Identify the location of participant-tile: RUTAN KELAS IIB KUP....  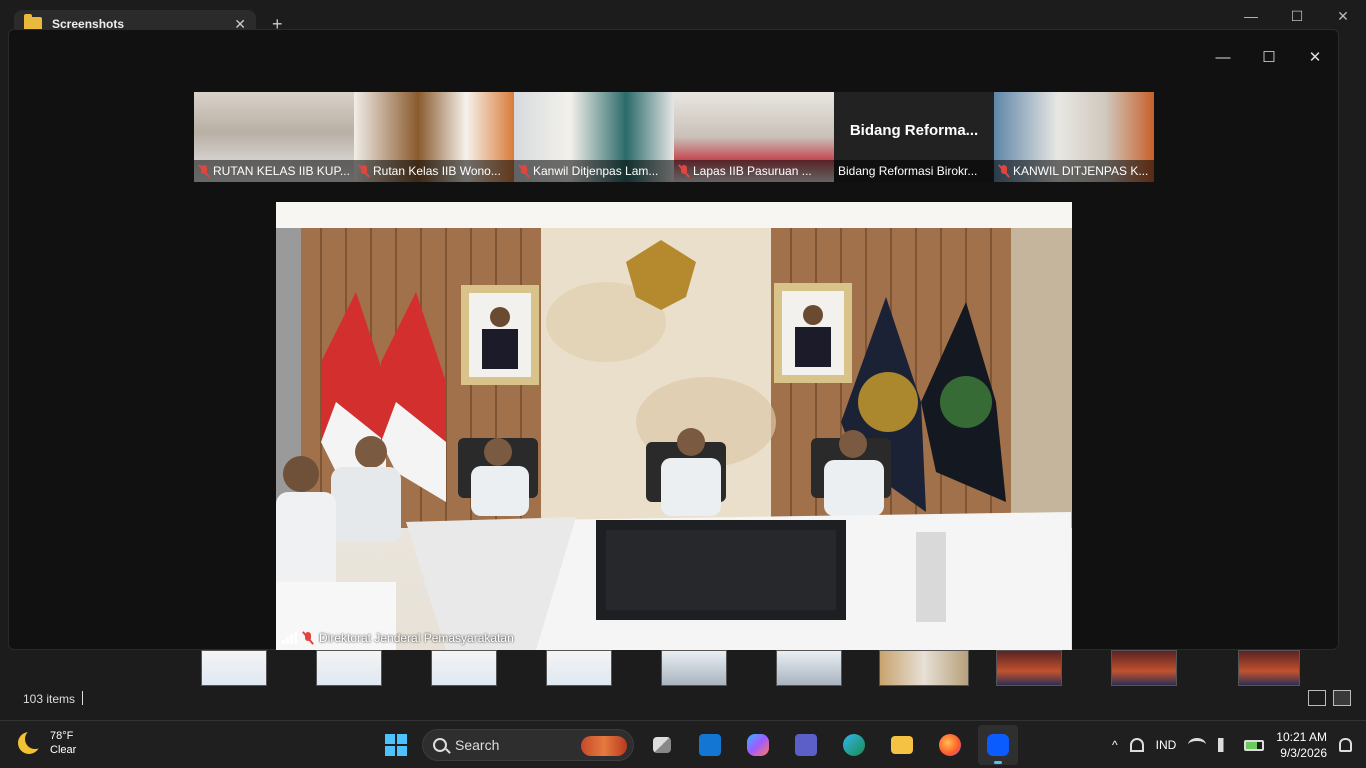
(274, 137).